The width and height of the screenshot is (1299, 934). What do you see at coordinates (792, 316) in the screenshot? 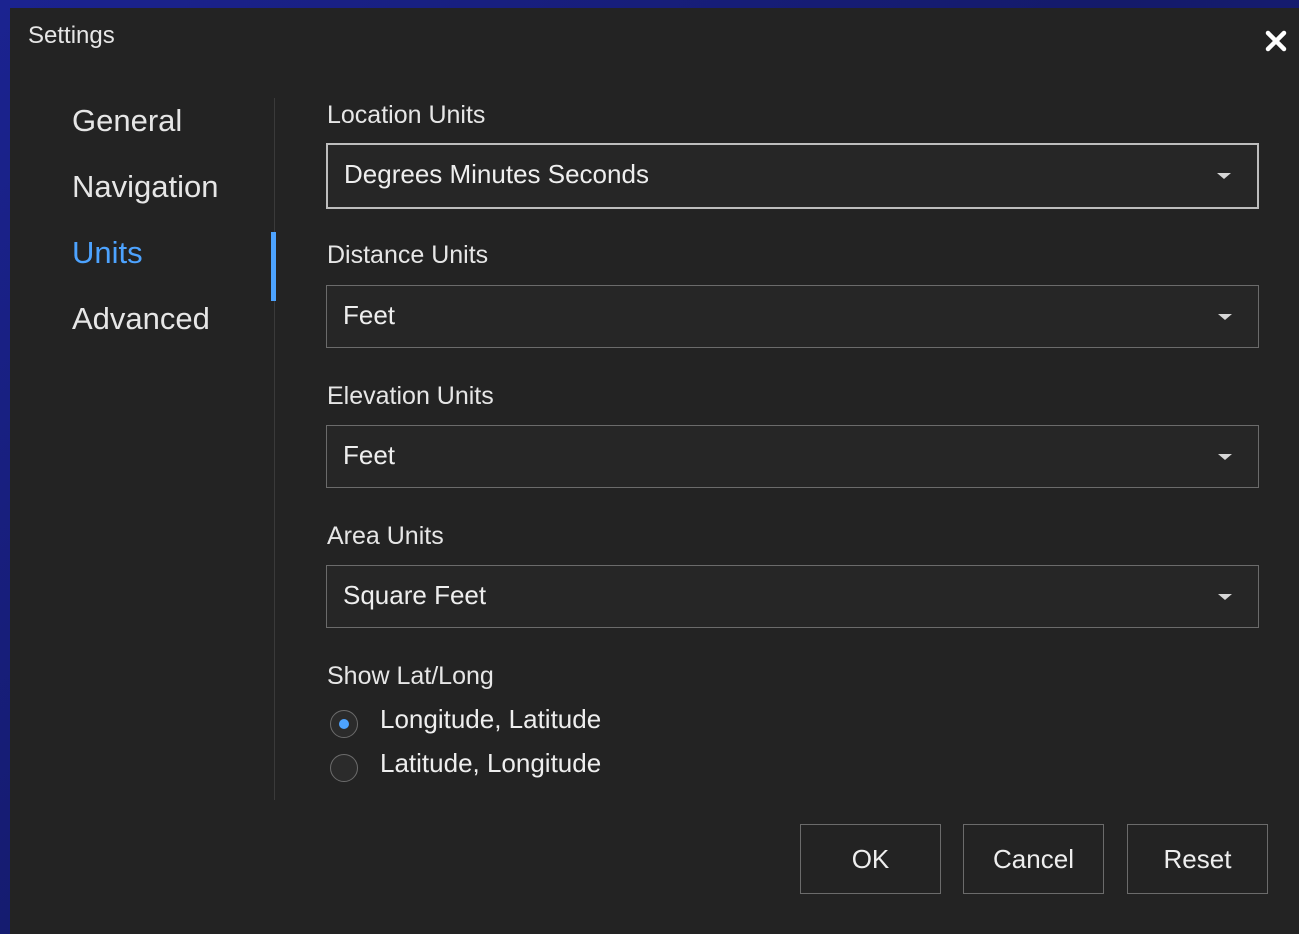
I see `distance-units-select: Feet` at bounding box center [792, 316].